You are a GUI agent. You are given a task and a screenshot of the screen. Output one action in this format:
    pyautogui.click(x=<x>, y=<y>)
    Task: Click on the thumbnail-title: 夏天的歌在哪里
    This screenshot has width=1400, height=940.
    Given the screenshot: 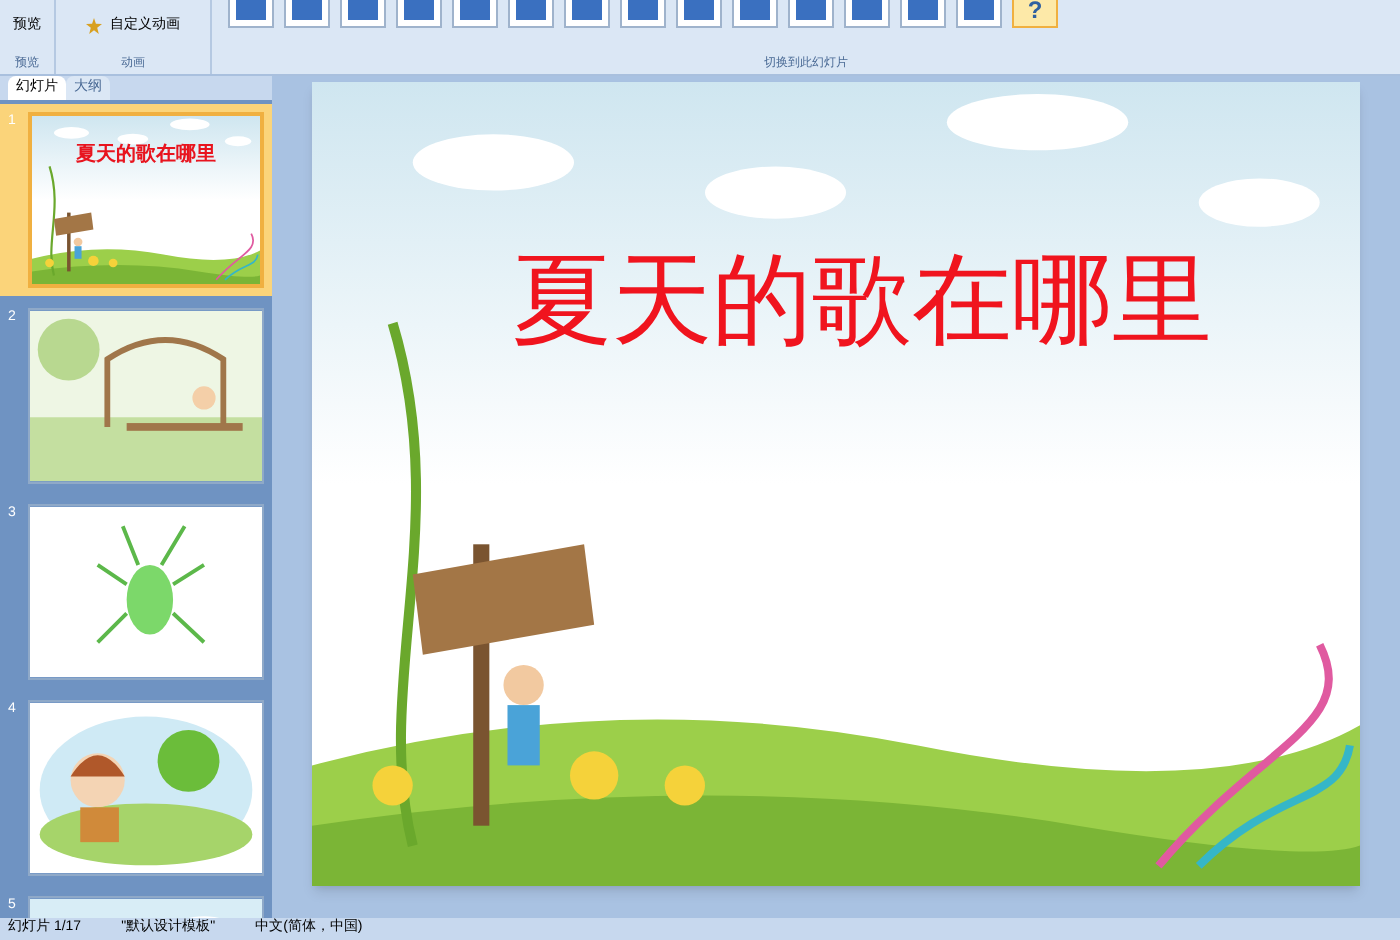 What is the action you would take?
    pyautogui.click(x=146, y=155)
    